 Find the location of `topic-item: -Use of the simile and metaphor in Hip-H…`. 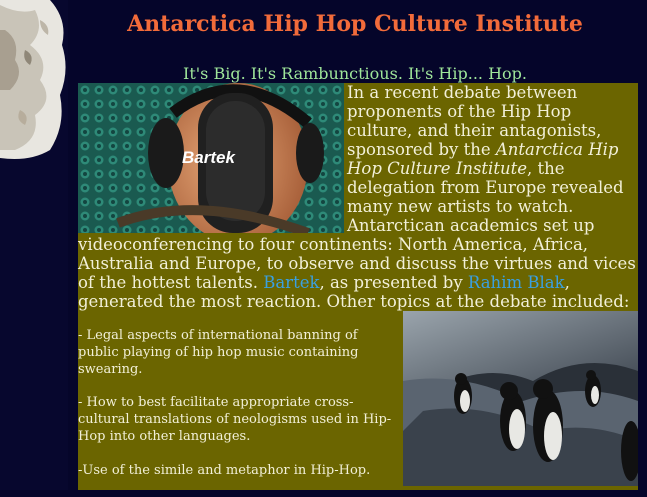

topic-item: -Use of the simile and metaphor in Hip-H… is located at coordinates (224, 470).